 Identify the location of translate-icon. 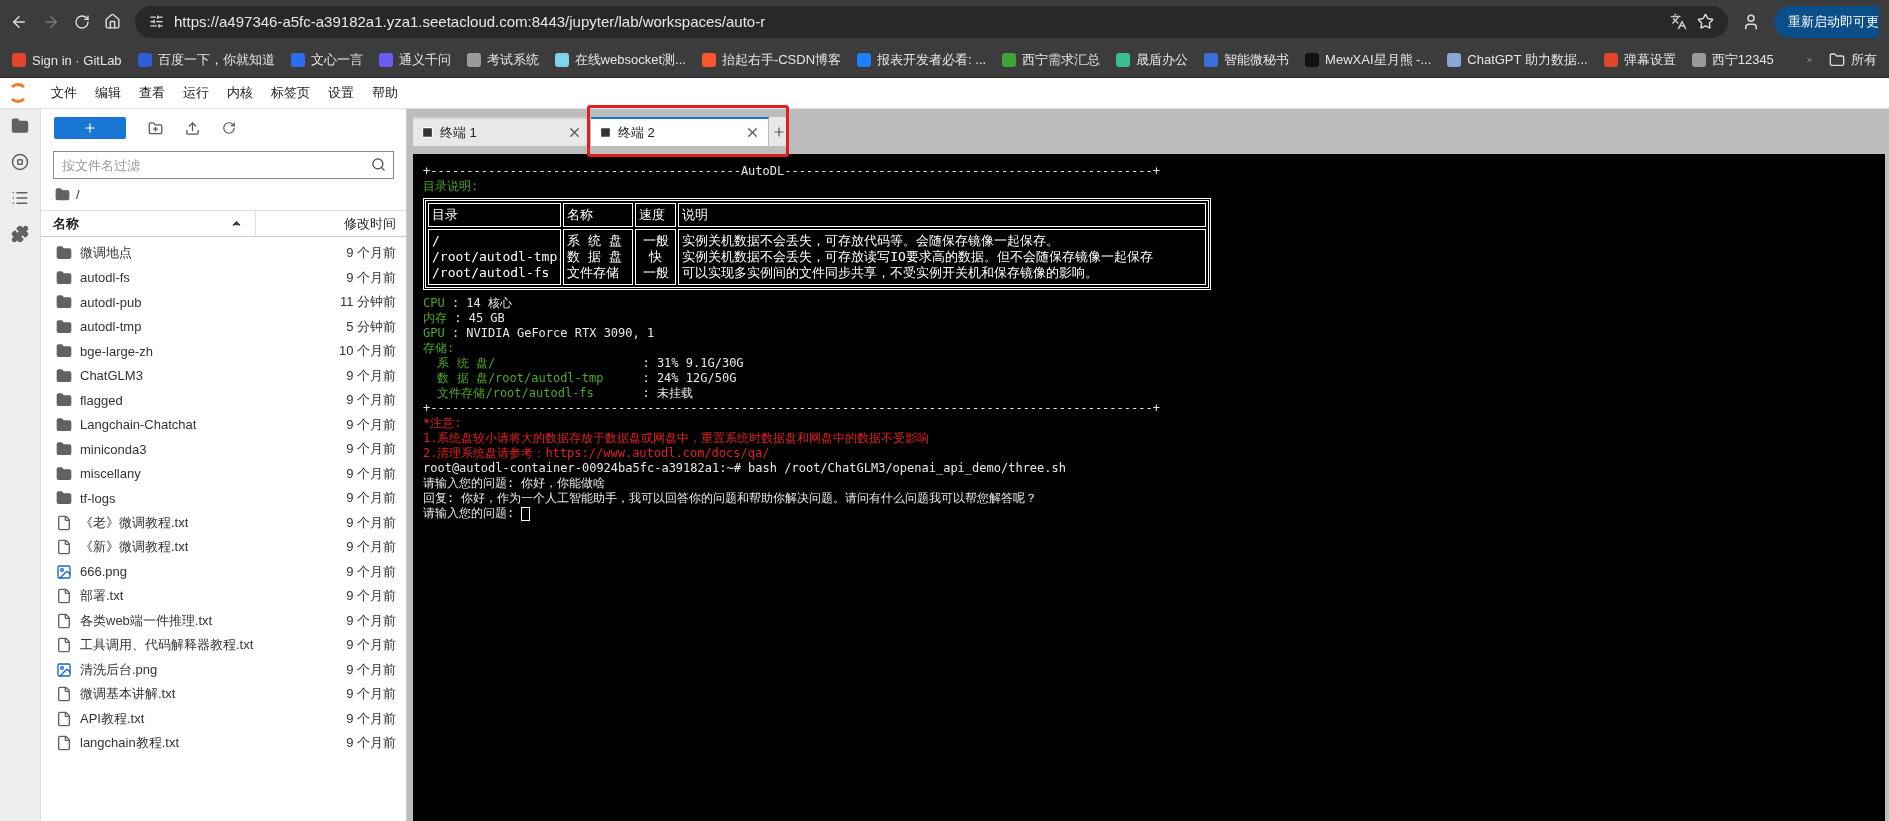
(1678, 21).